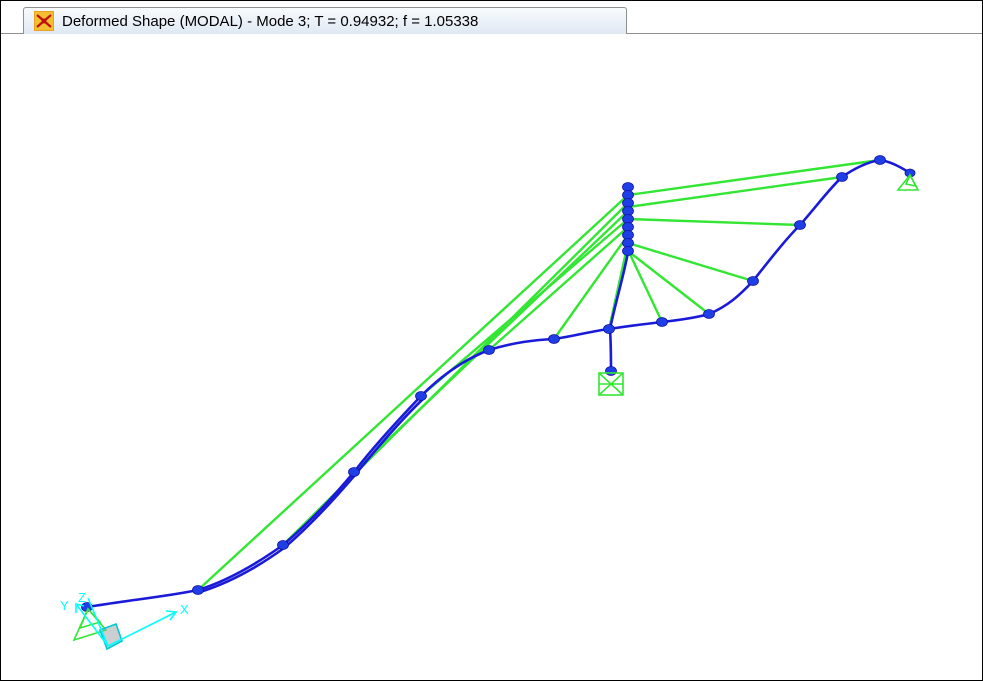 The image size is (983, 681). What do you see at coordinates (184, 609) in the screenshot?
I see `x-axis-label: X` at bounding box center [184, 609].